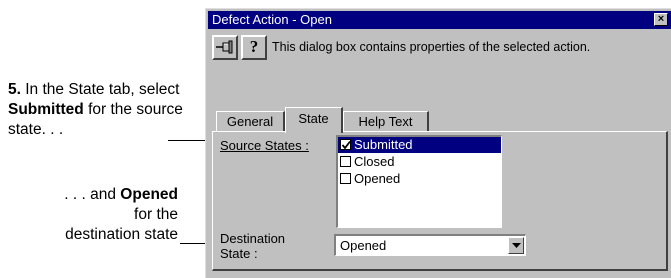 The height and width of the screenshot is (278, 671). I want to click on tab-state: State, so click(314, 120).